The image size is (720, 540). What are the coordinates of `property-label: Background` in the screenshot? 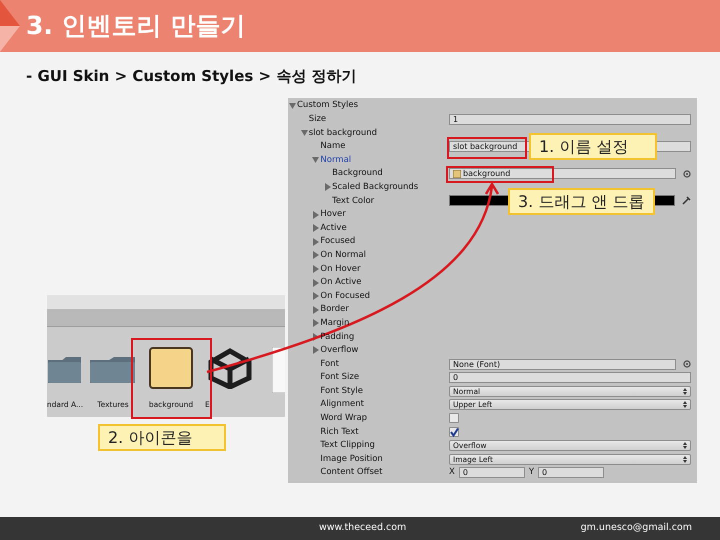 It's located at (357, 173).